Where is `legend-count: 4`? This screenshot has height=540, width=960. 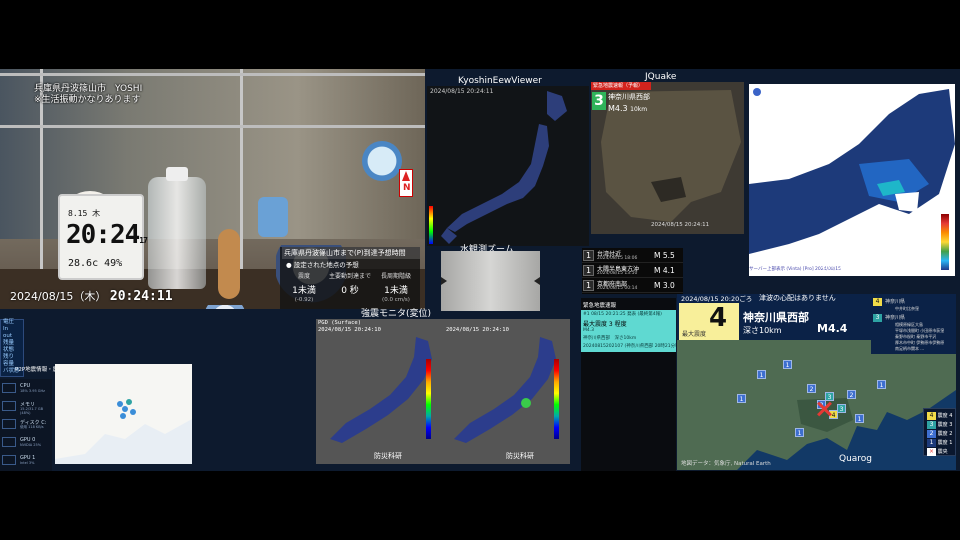
legend-count: 4 is located at coordinates (951, 416).